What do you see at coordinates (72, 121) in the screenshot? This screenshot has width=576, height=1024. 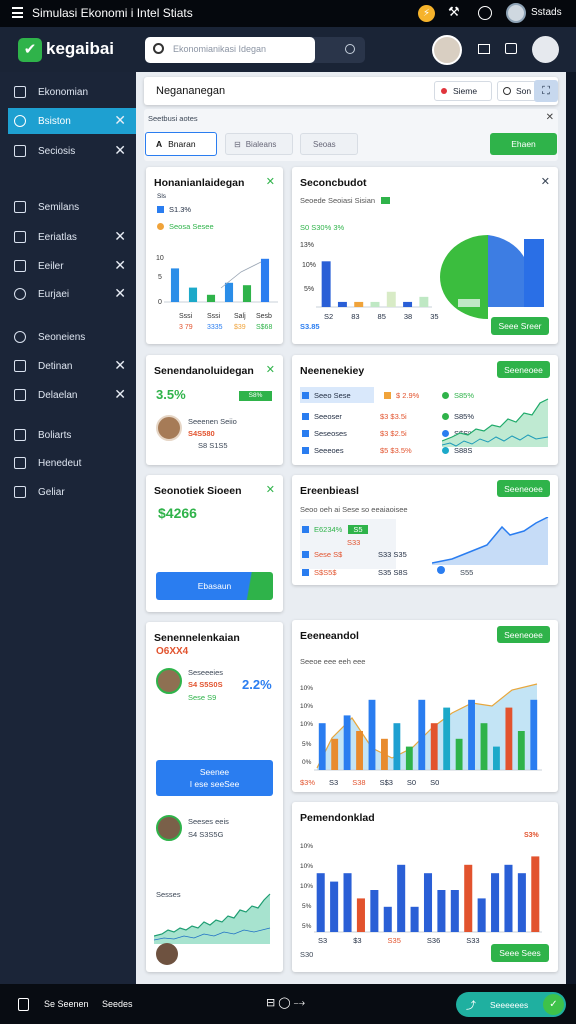 I see `sidebar-item-bsiston: Bsiston ✕` at bounding box center [72, 121].